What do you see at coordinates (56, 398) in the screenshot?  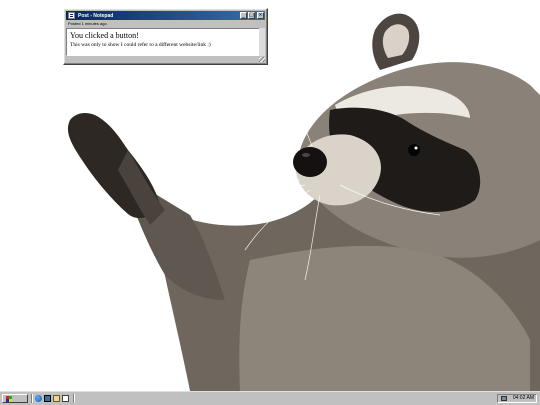 I see `outlook-express-icon` at bounding box center [56, 398].